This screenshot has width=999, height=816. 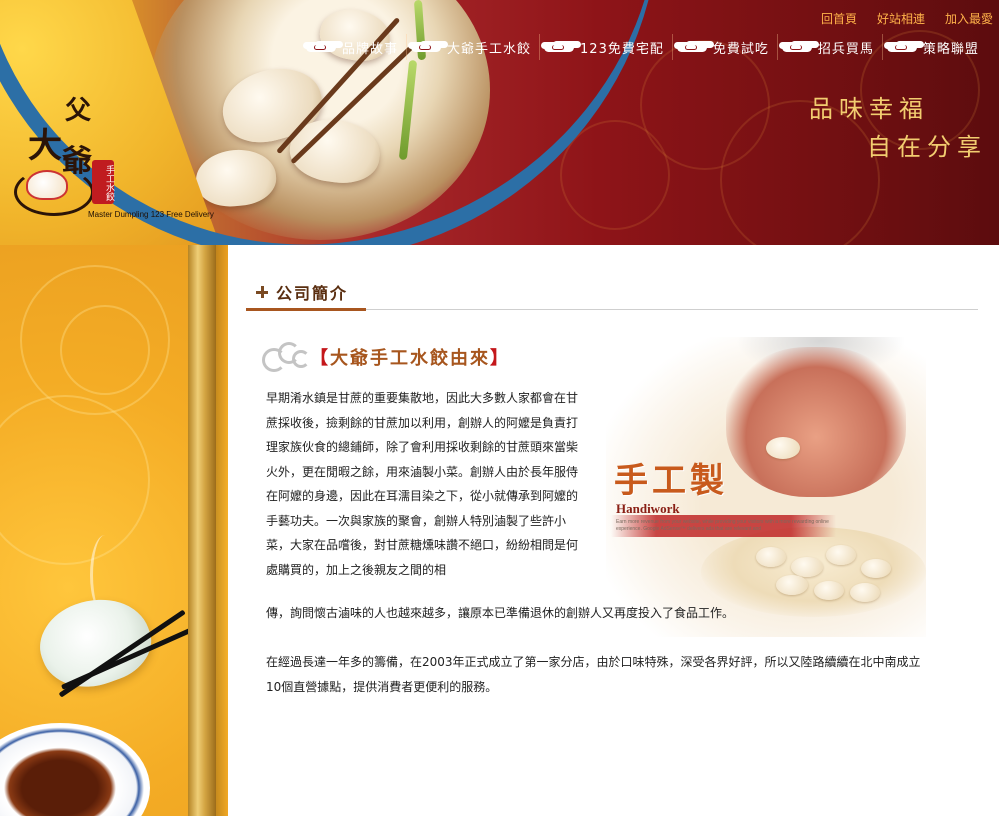 What do you see at coordinates (622, 49) in the screenshot?
I see `nav-label: 123免費宅配` at bounding box center [622, 49].